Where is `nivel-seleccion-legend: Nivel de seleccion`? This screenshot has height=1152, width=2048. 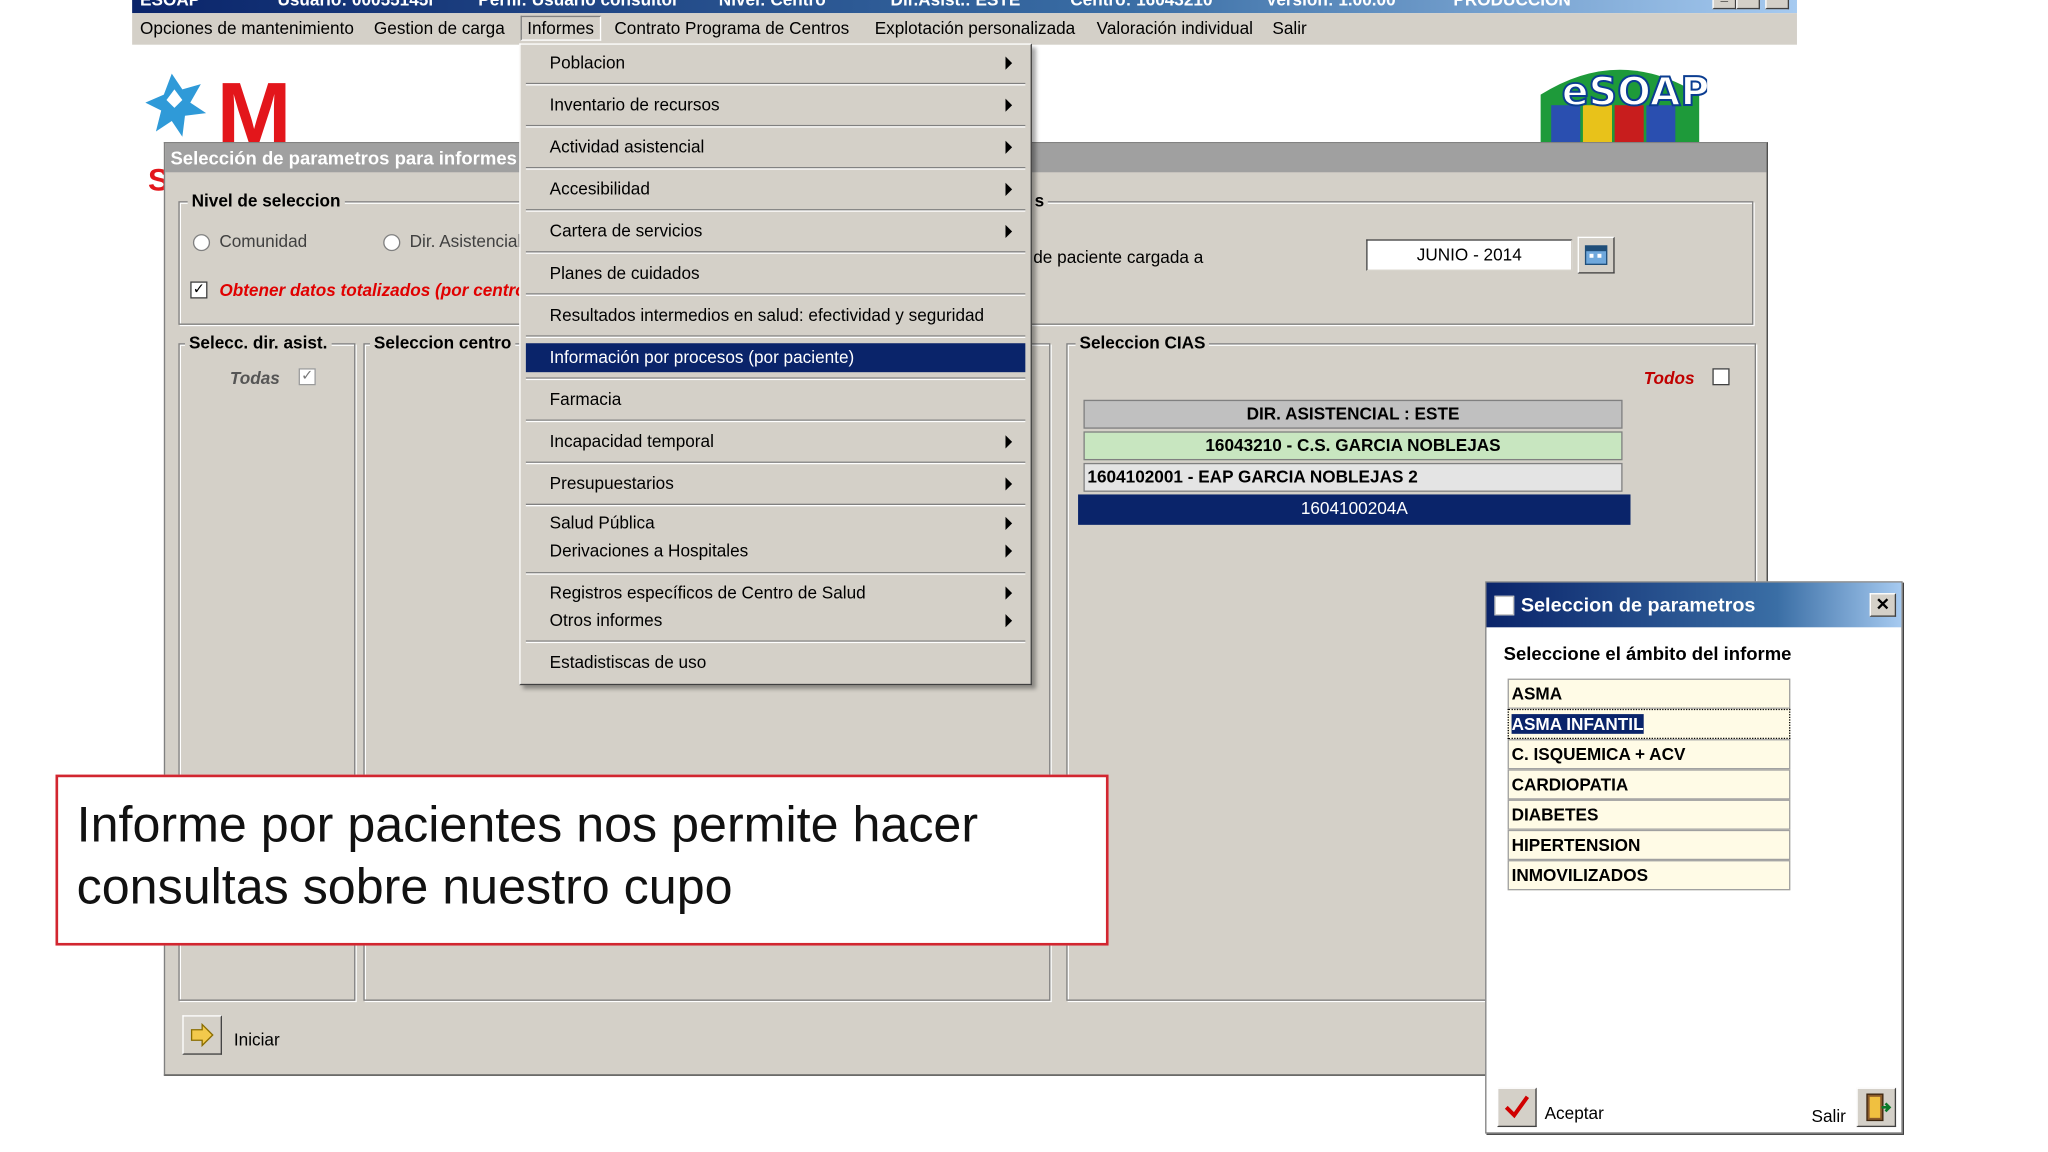 nivel-seleccion-legend: Nivel de seleccion is located at coordinates (266, 200).